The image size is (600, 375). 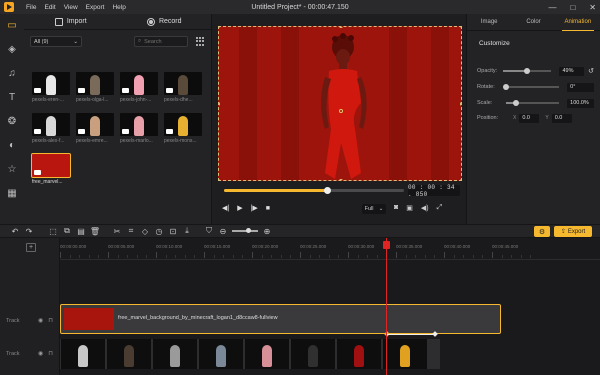 What do you see at coordinates (254, 208) in the screenshot?
I see `next-frame-icon: |▶` at bounding box center [254, 208].